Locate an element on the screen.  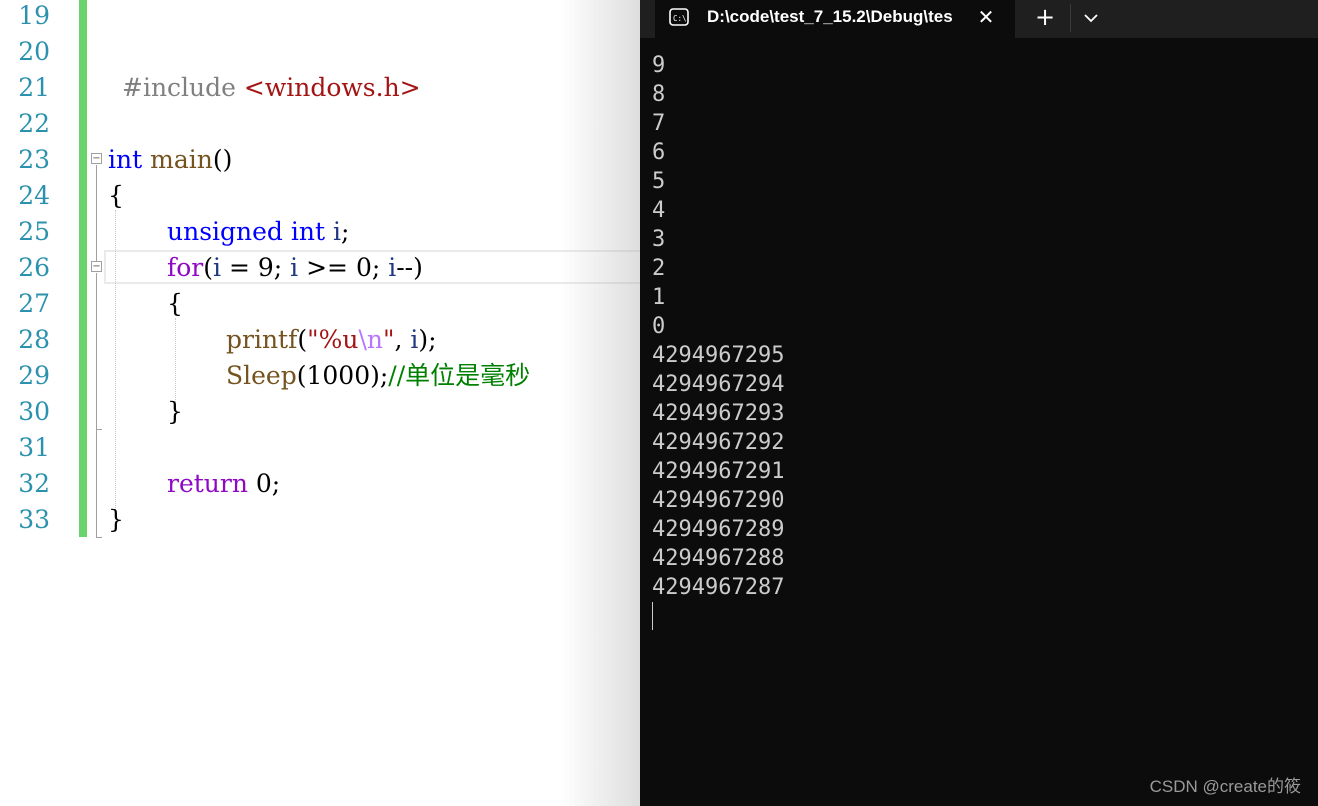
printf-call: printf("%u\n", i); is located at coordinates (331, 339).